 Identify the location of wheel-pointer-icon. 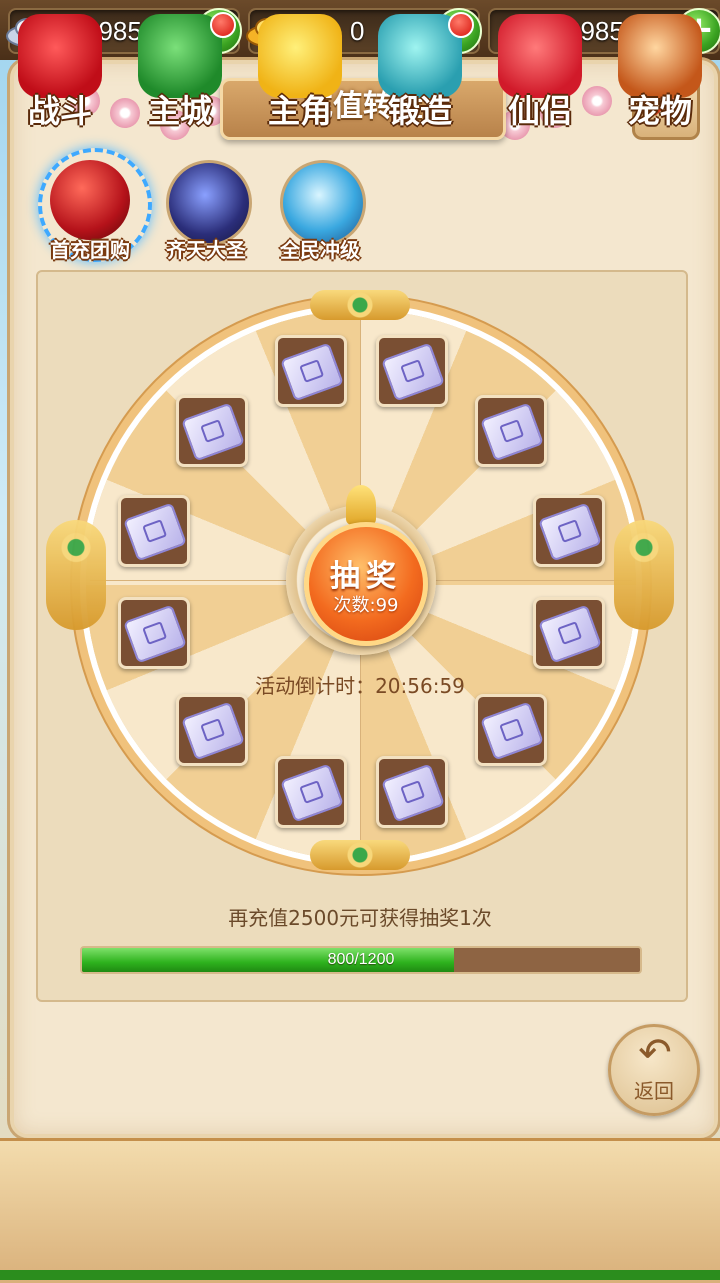
(361, 505).